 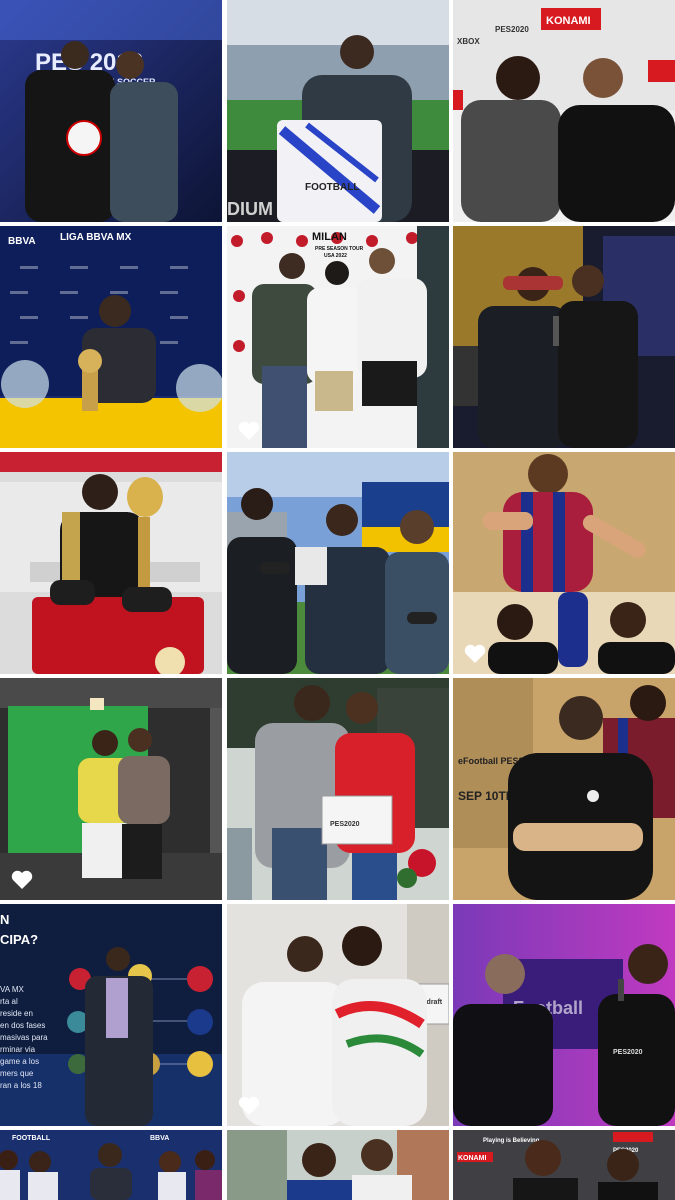 What do you see at coordinates (16, 1013) in the screenshot?
I see `tile-text: reside en` at bounding box center [16, 1013].